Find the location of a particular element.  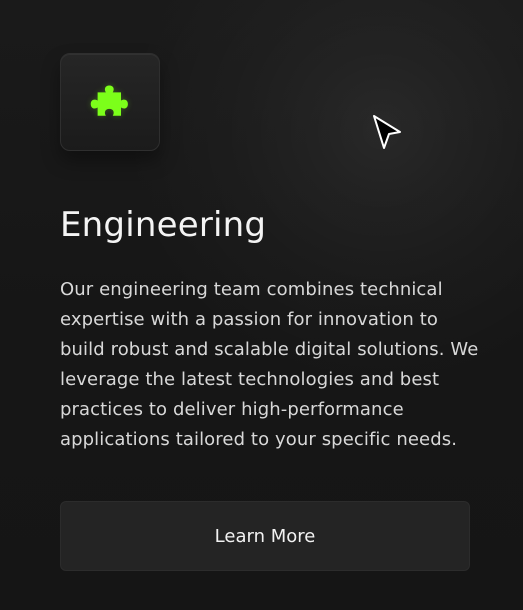

mouse-pointer-icon is located at coordinates (387, 132).